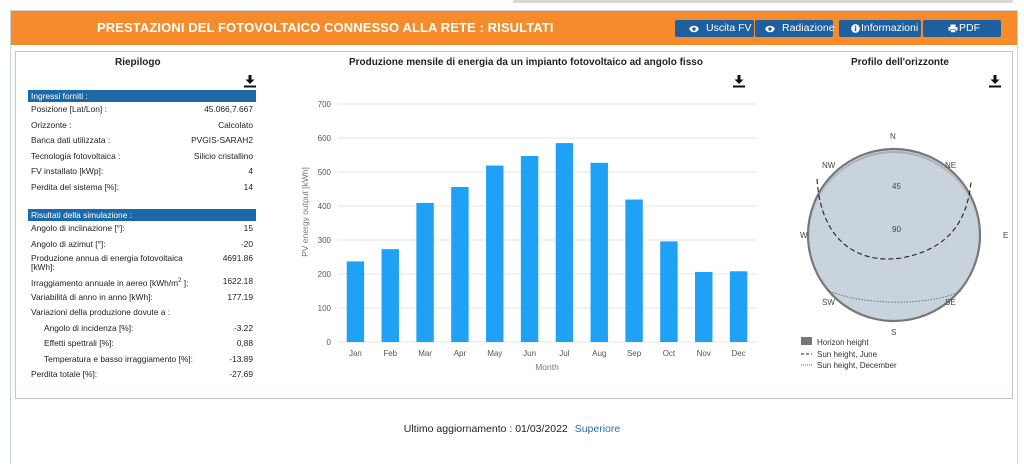 This screenshot has height=471, width=1024. I want to click on x-tick-label: Jun, so click(529, 353).